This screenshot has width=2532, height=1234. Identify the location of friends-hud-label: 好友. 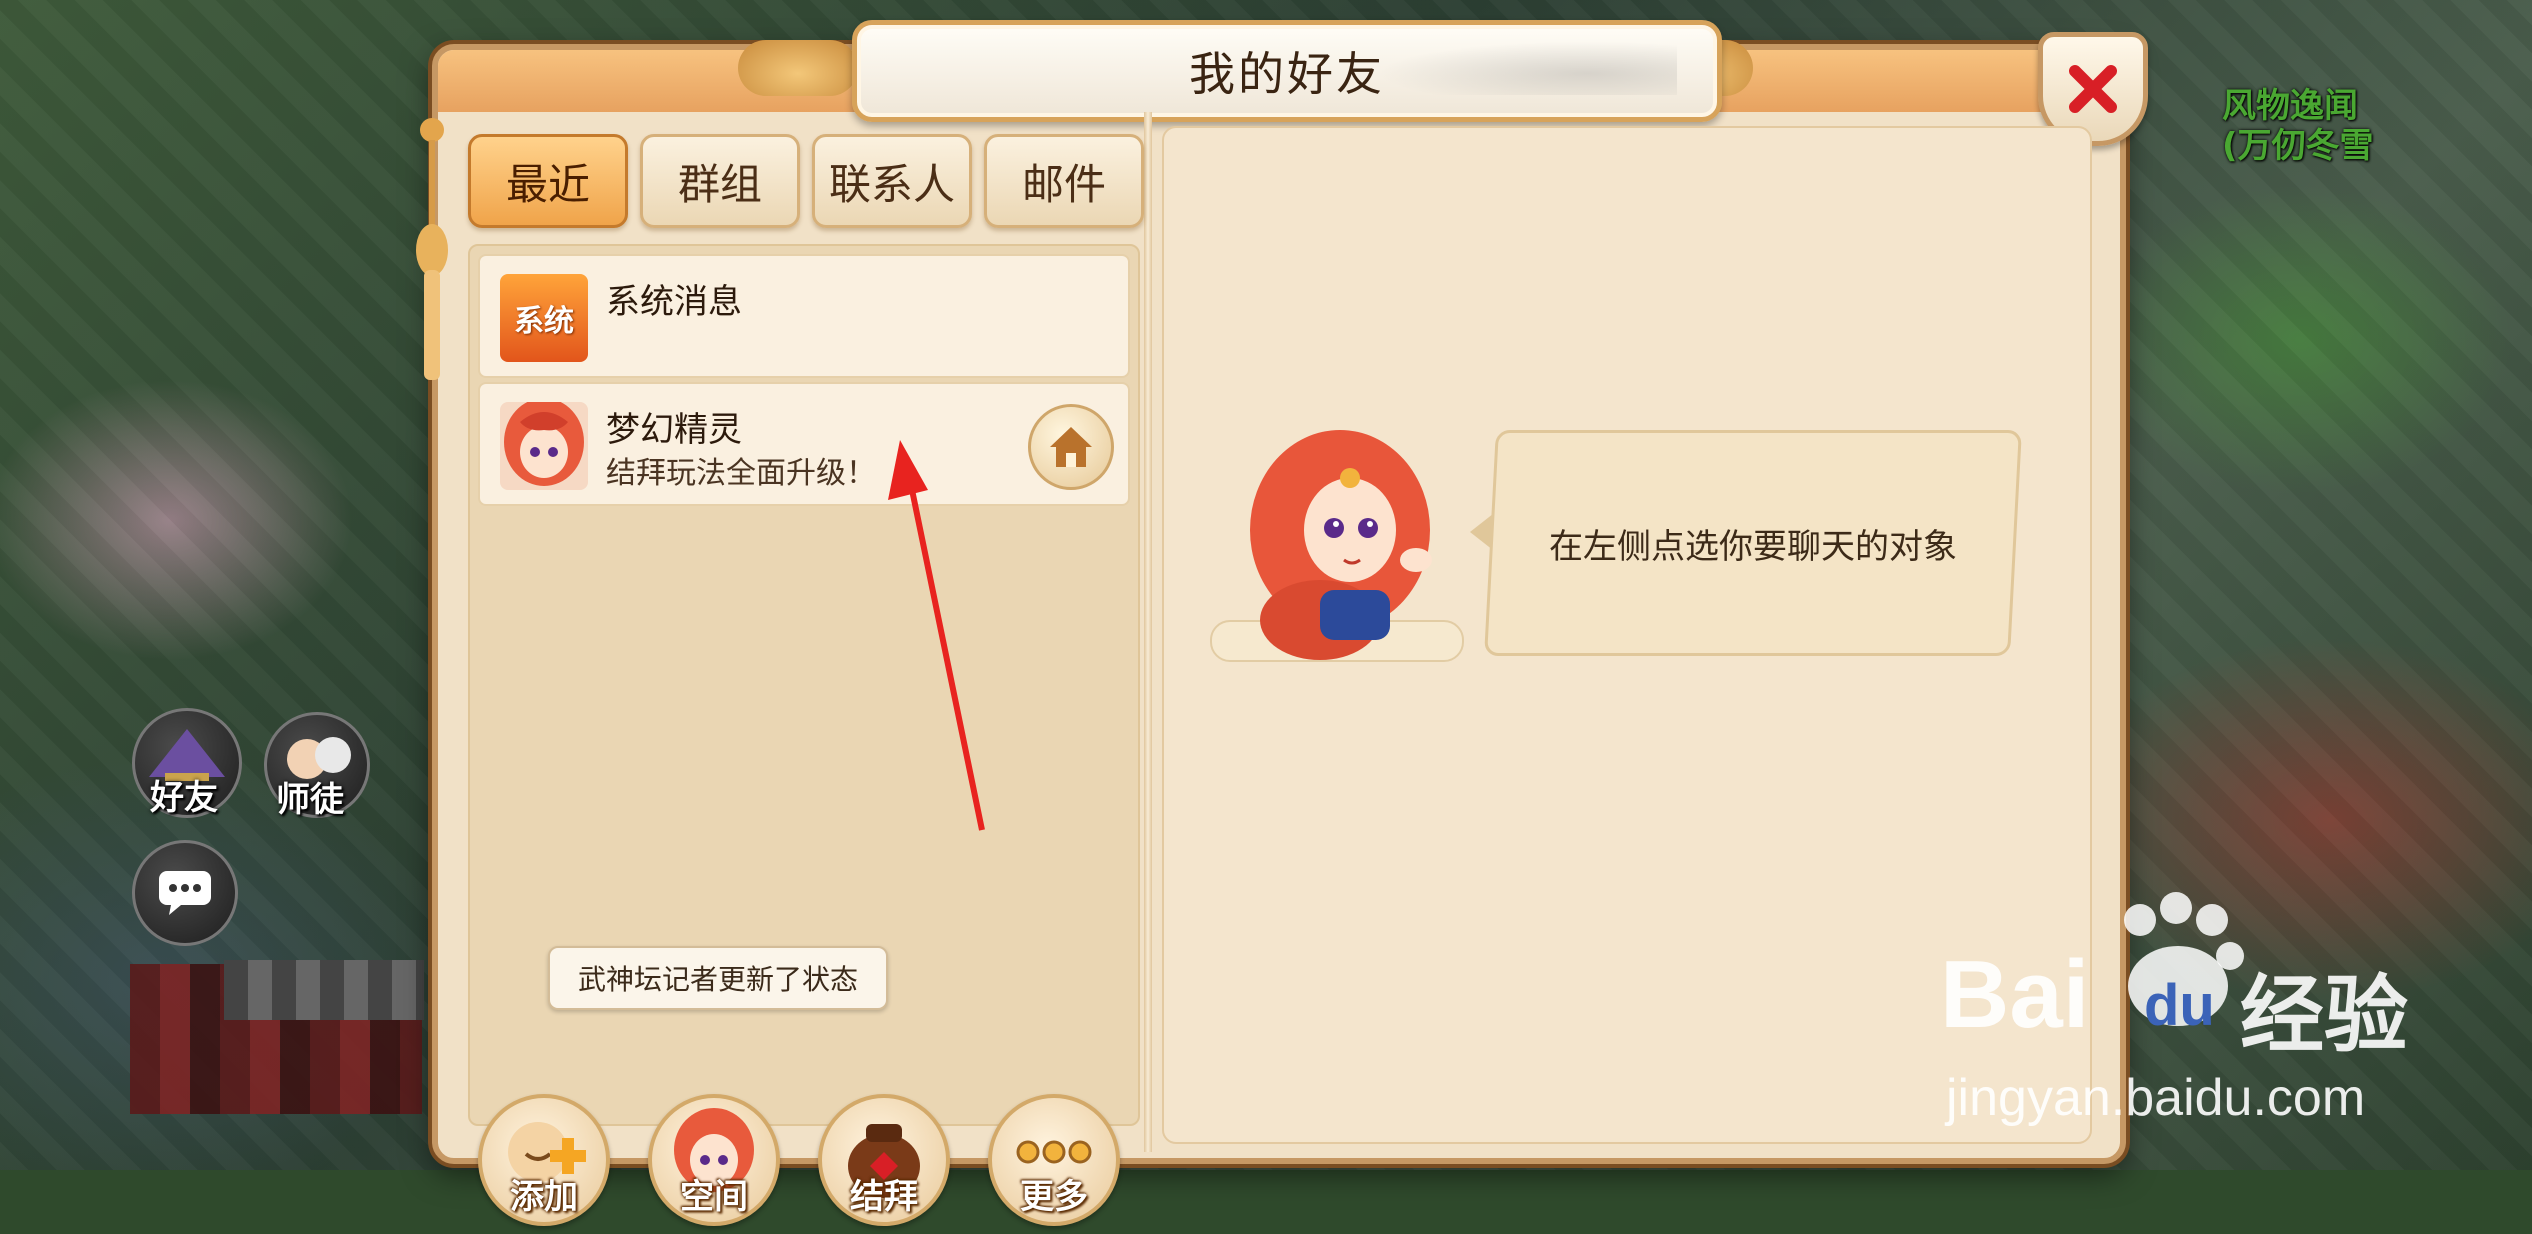
(184, 794).